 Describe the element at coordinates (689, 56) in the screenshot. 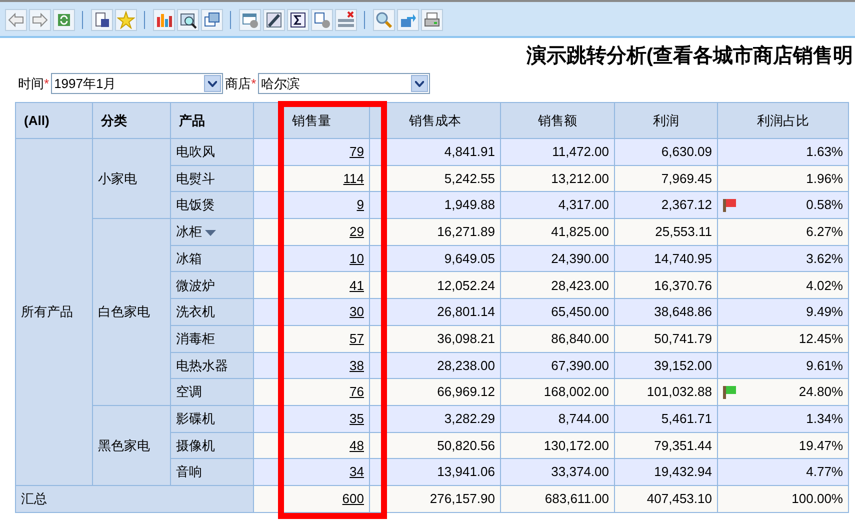

I see `report-title: 演示跳转分析(查看各城市商店销售明` at that location.